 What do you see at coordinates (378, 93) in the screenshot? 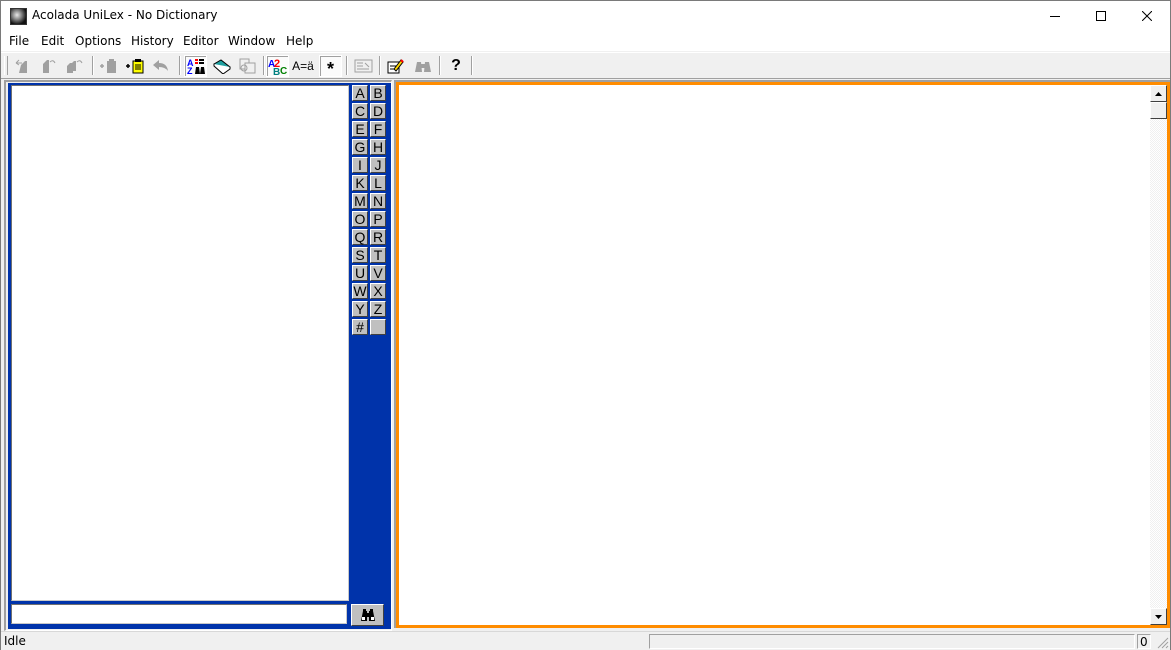
I see `alphabet-button-b: B` at bounding box center [378, 93].